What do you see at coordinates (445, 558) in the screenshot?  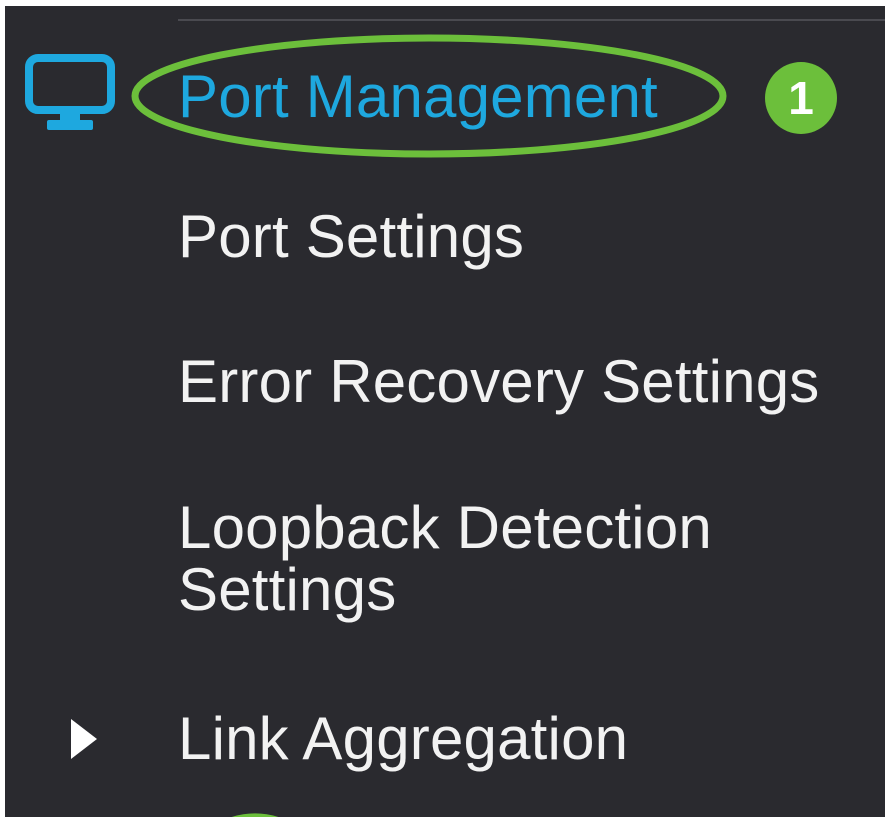 I see `sidebar-item-label: Loopback Detection Settings` at bounding box center [445, 558].